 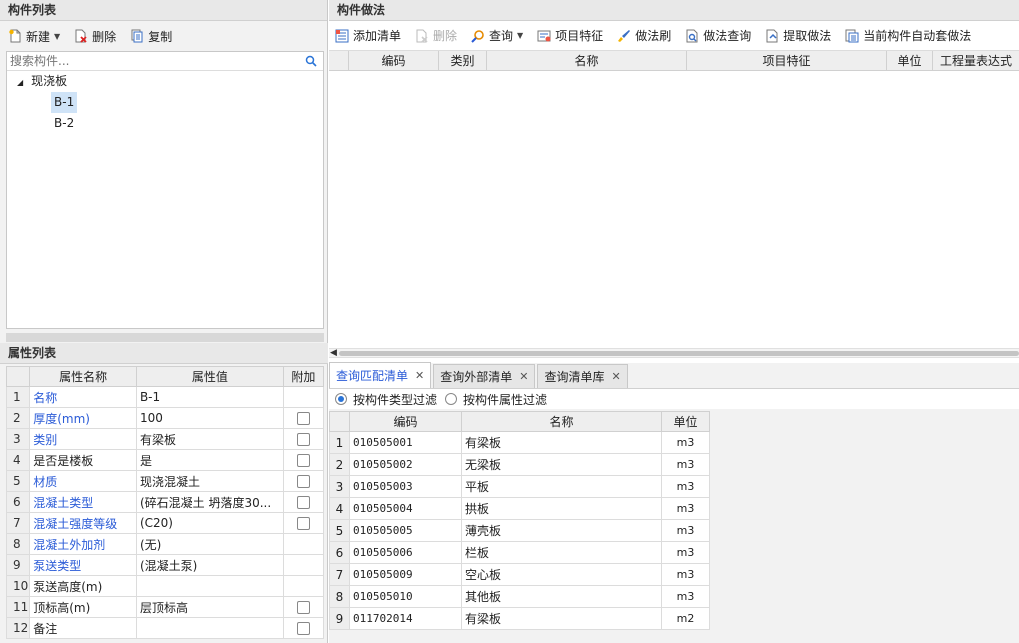 What do you see at coordinates (339, 552) in the screenshot?
I see `row-index: 6` at bounding box center [339, 552].